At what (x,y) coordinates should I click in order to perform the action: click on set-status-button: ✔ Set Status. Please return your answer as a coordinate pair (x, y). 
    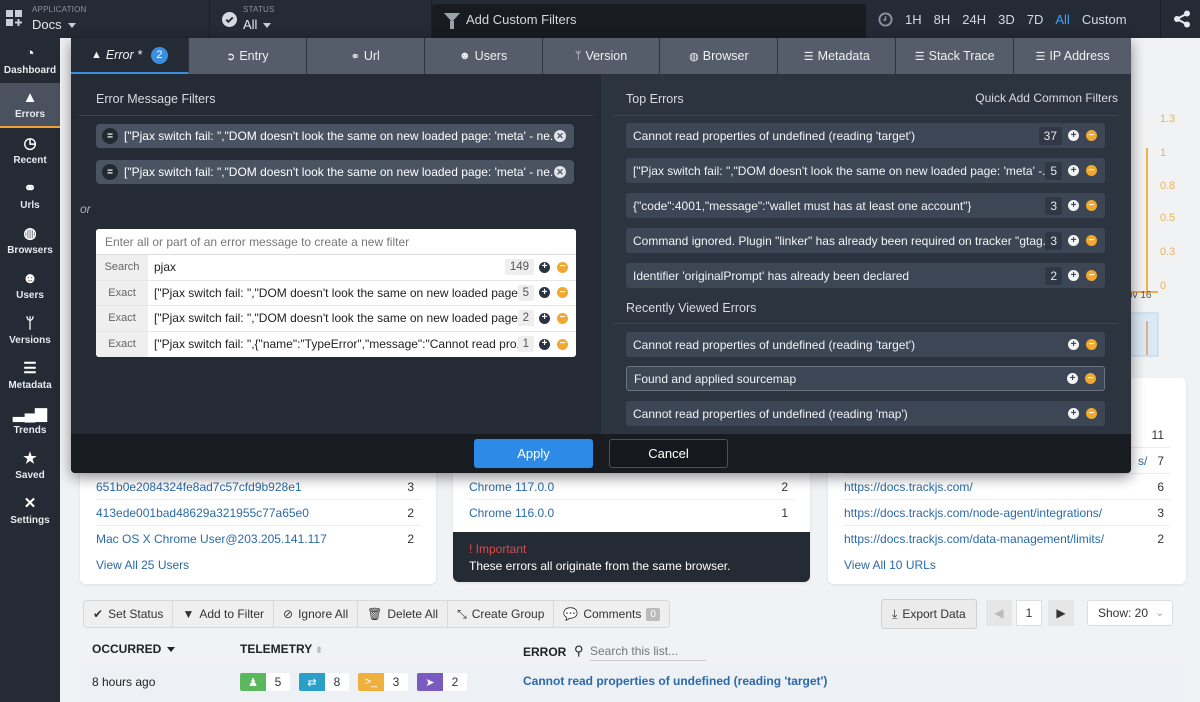
    Looking at the image, I should click on (129, 614).